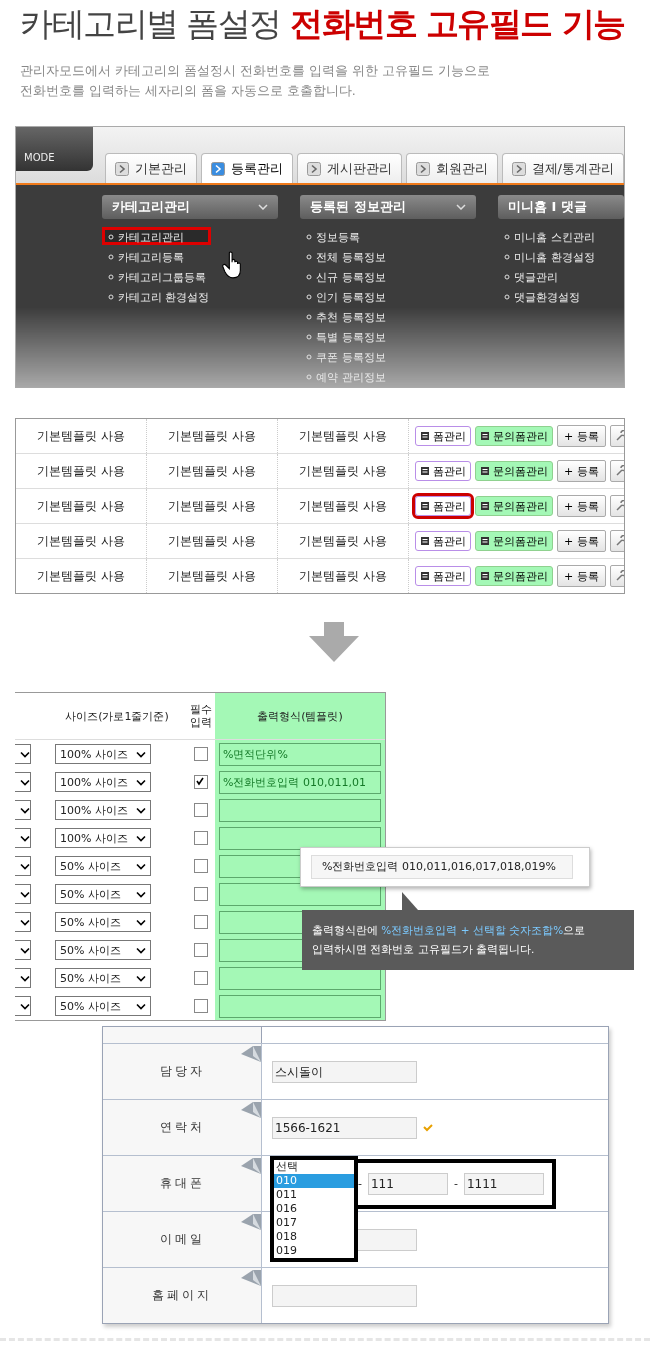  Describe the element at coordinates (408, 1183) in the screenshot. I see `input-field: 111` at that location.